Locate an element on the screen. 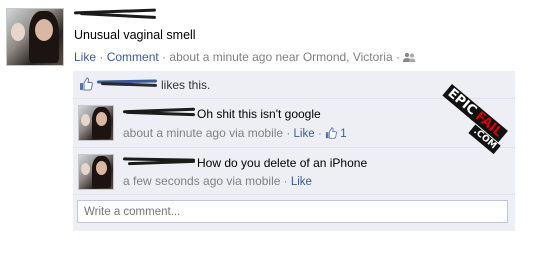 This screenshot has height=261, width=533. comment-meta-row: about a minute ago via mobile · Like · 1 is located at coordinates (235, 134).